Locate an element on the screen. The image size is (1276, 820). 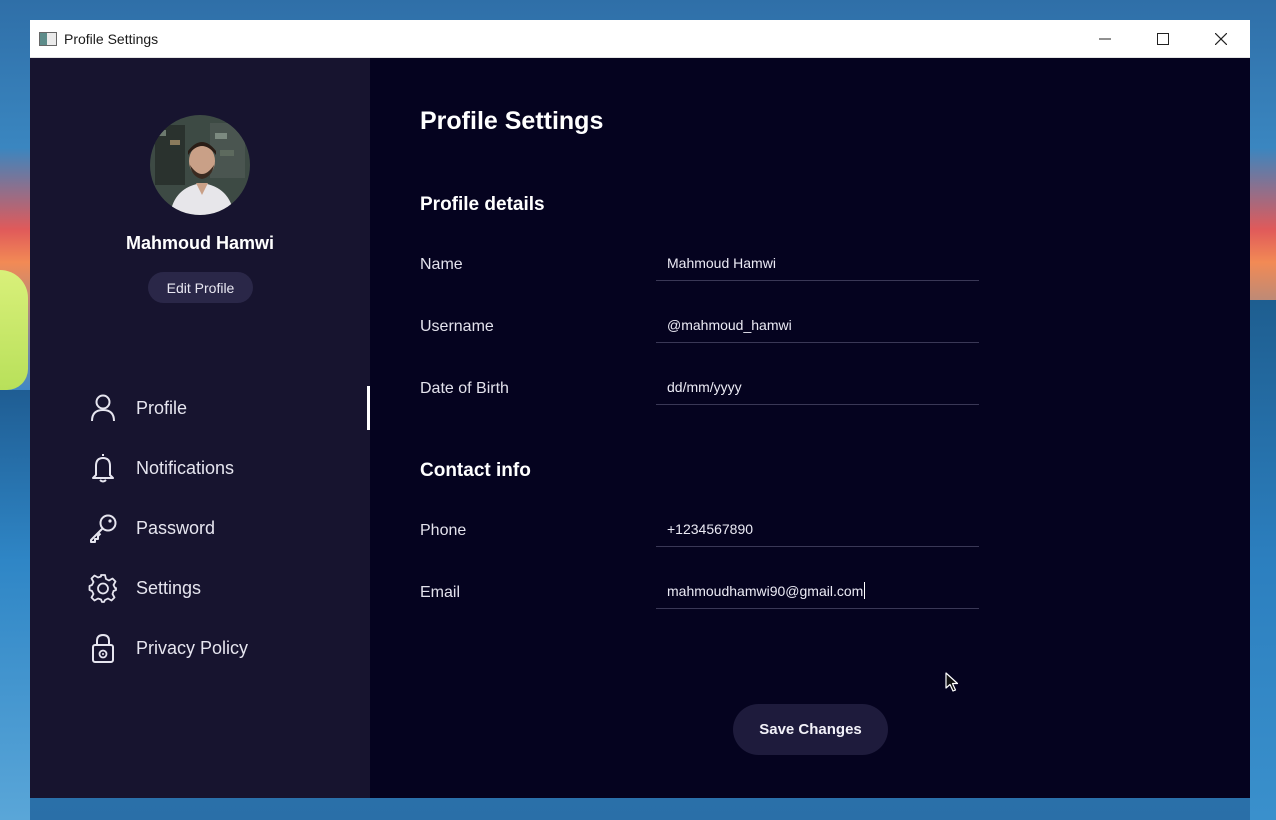
sidebar-item-label: Settings is located at coordinates (169, 587).